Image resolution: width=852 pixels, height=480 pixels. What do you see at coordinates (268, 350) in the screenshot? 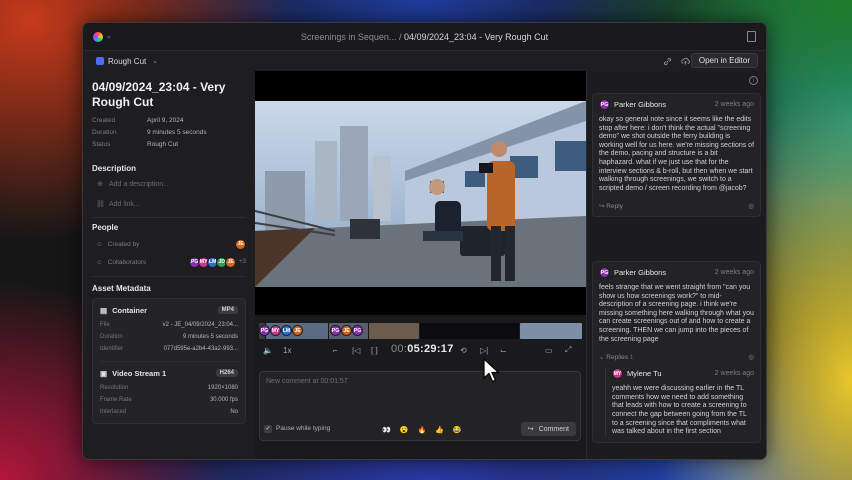
I see `volume-icon: 🔈` at bounding box center [268, 350].